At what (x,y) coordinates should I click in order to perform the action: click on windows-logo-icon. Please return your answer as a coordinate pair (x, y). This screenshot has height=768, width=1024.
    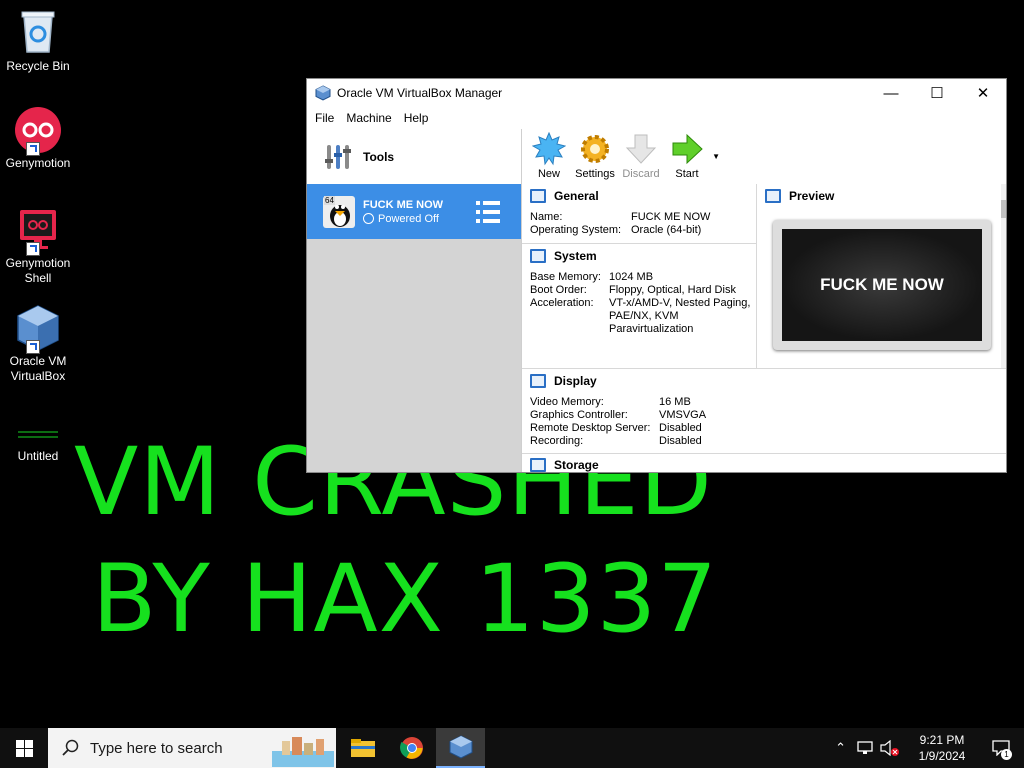
    Looking at the image, I should click on (24, 748).